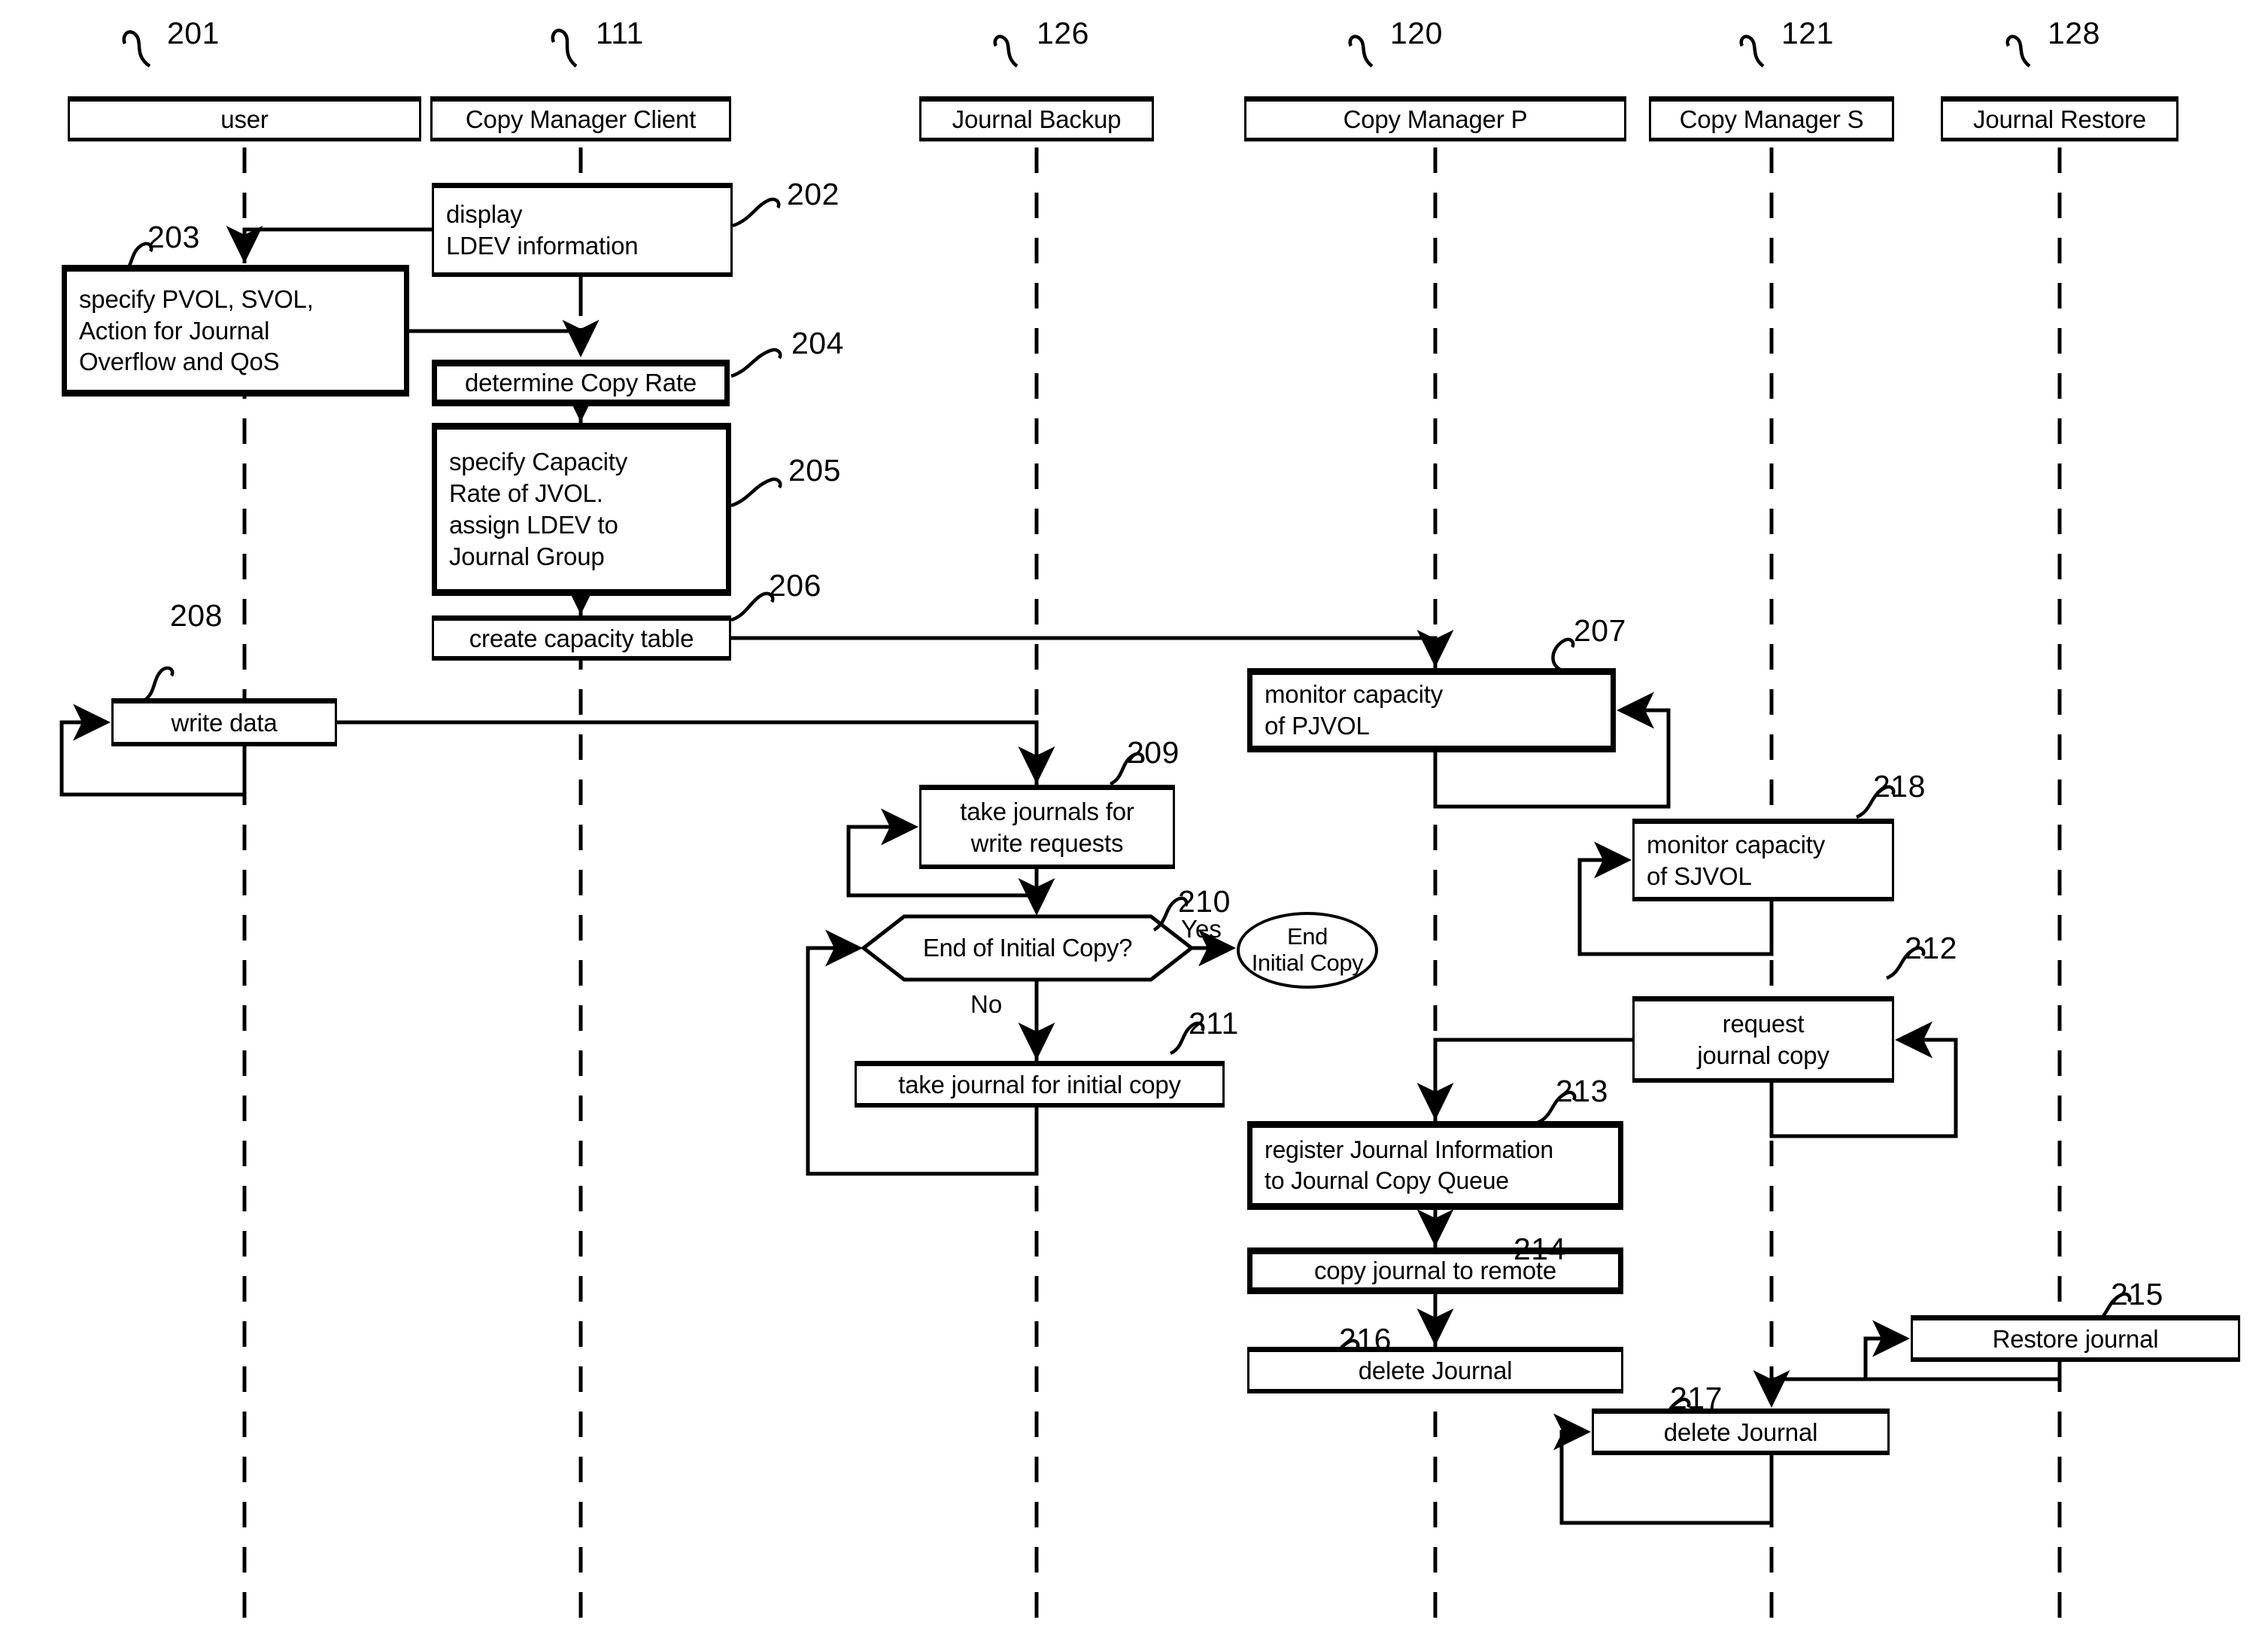 The image size is (2268, 1641). I want to click on lane-label: Copy Manager P, so click(1435, 119).